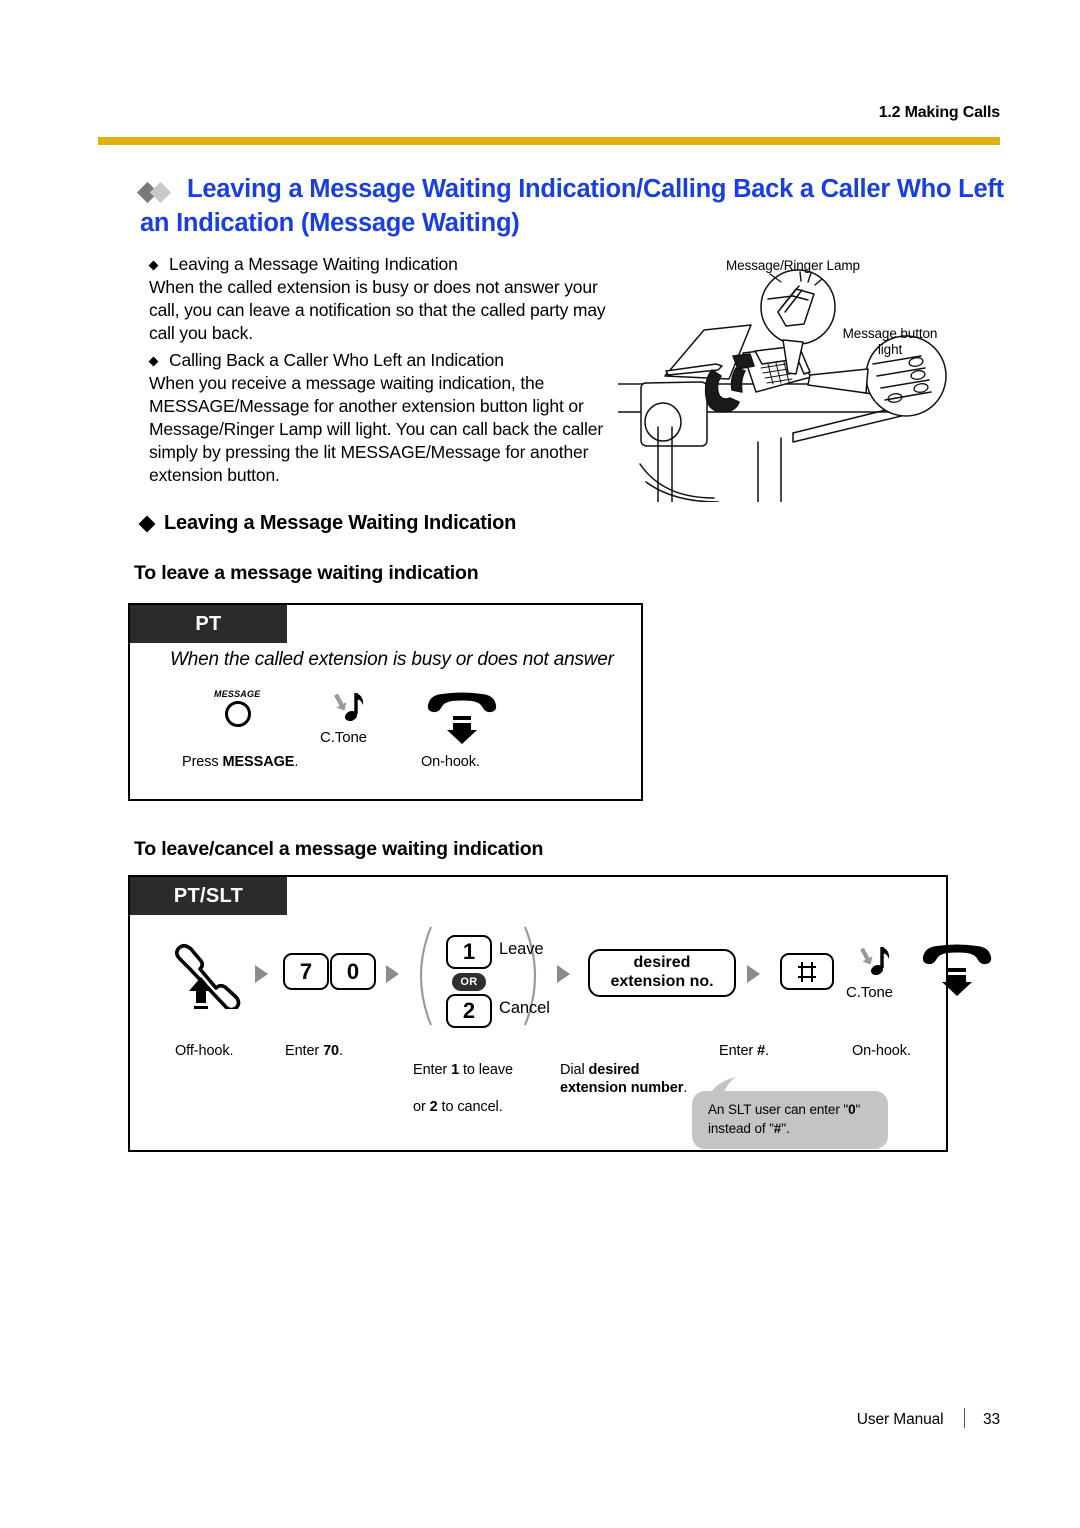  Describe the element at coordinates (237, 694) in the screenshot. I see `message-key-label: MESSAGE` at that location.